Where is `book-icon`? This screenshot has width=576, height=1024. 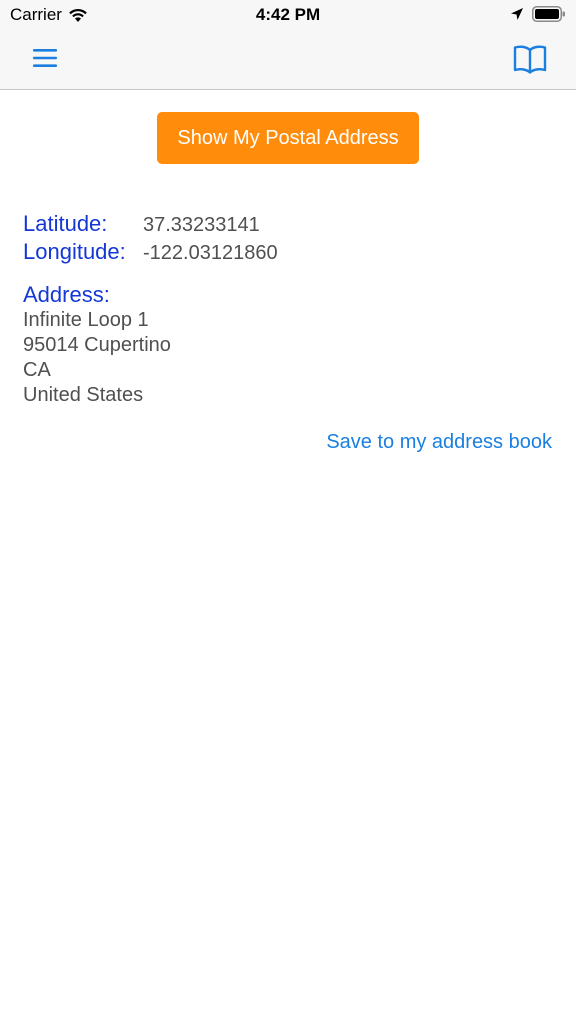 book-icon is located at coordinates (530, 59).